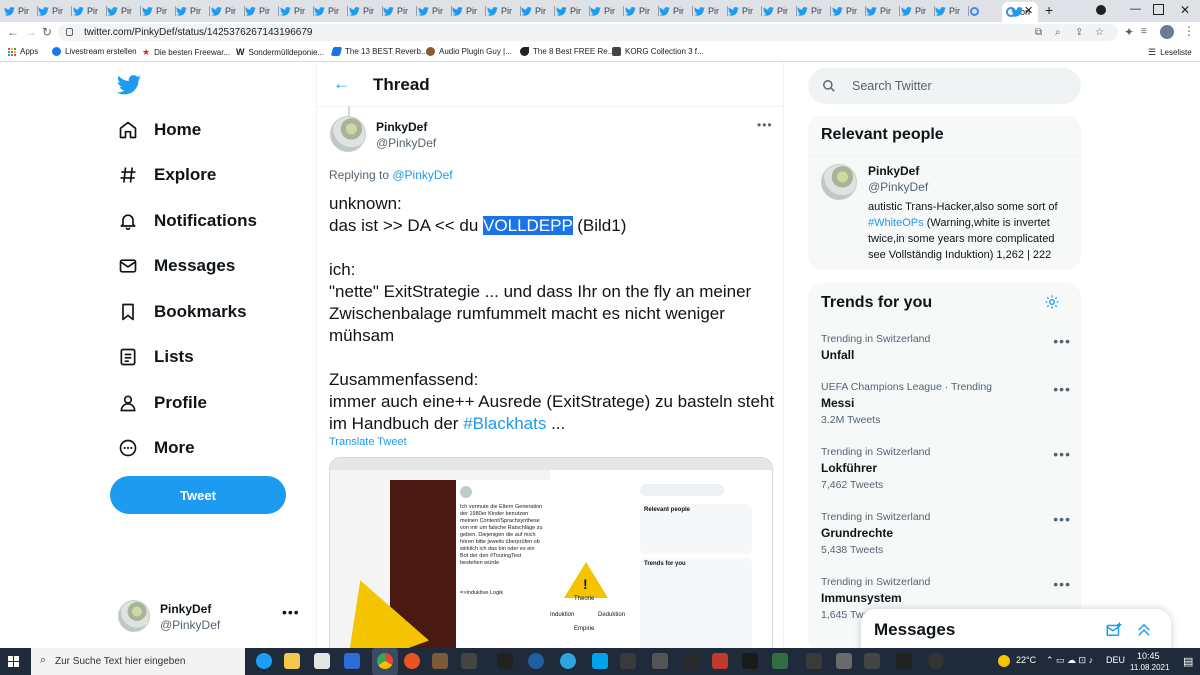 The height and width of the screenshot is (675, 1200). Describe the element at coordinates (1167, 32) in the screenshot. I see `profile-avatar` at that location.